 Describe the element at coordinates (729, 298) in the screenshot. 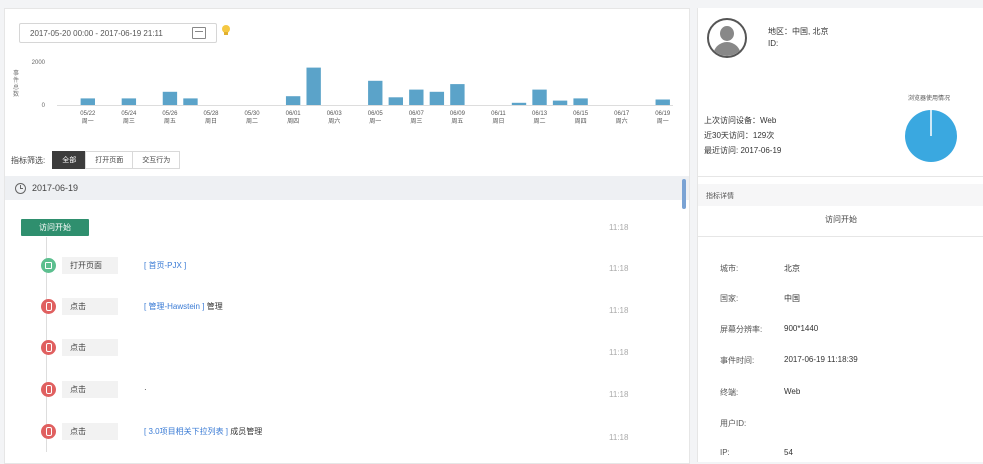

I see `detail-key: 国家:` at that location.